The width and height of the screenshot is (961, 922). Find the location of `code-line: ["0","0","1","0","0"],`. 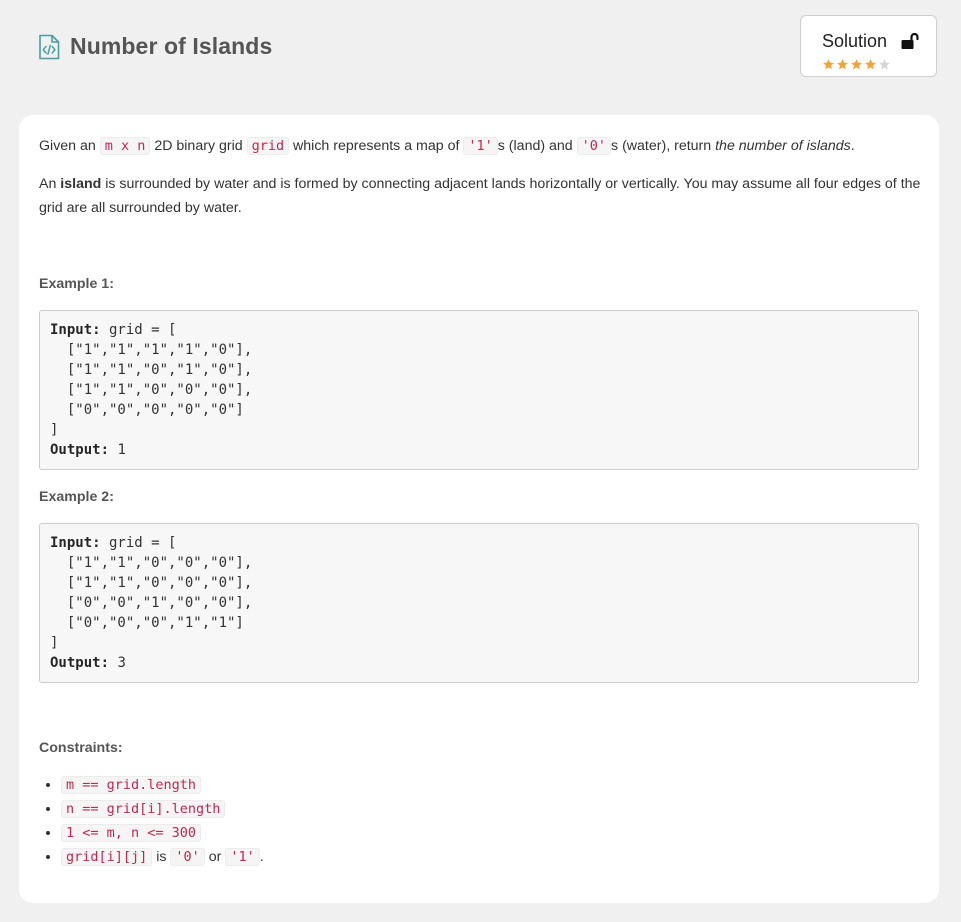

code-line: ["0","0","1","0","0"], is located at coordinates (151, 603).